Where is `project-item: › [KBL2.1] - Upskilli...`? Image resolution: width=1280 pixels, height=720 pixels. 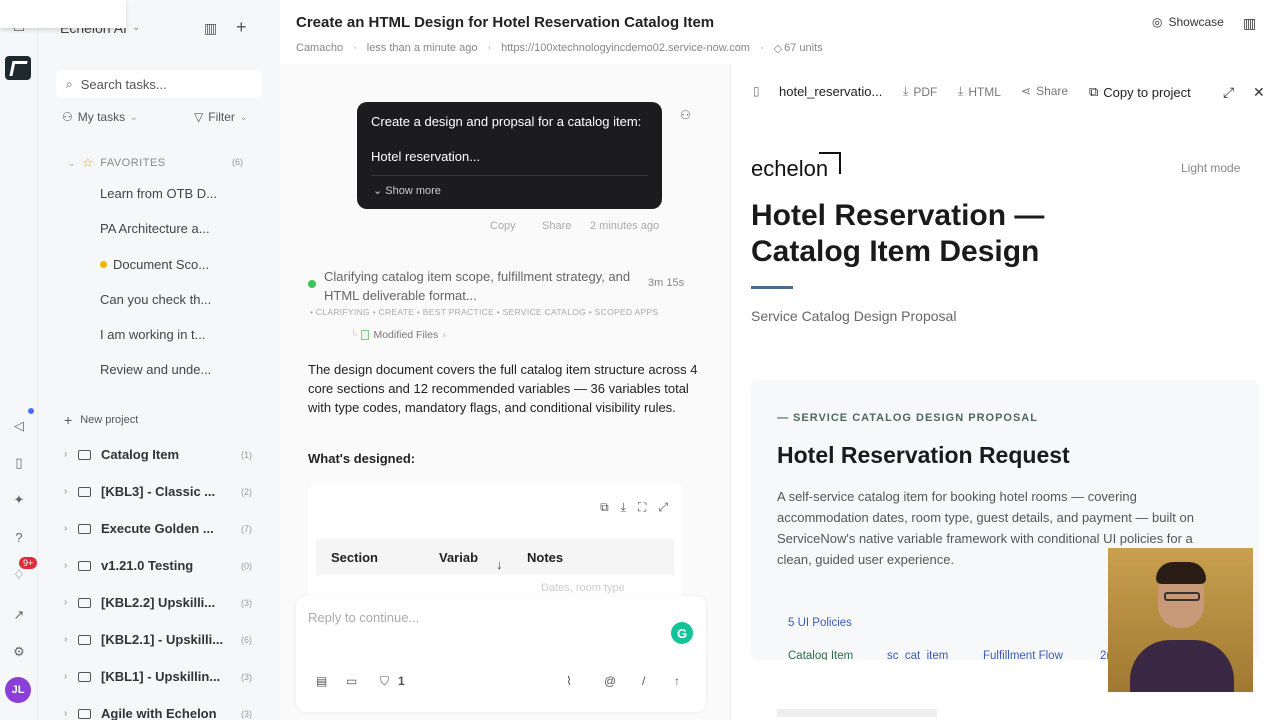 project-item: › [KBL2.1] - Upskilli... is located at coordinates (143, 639).